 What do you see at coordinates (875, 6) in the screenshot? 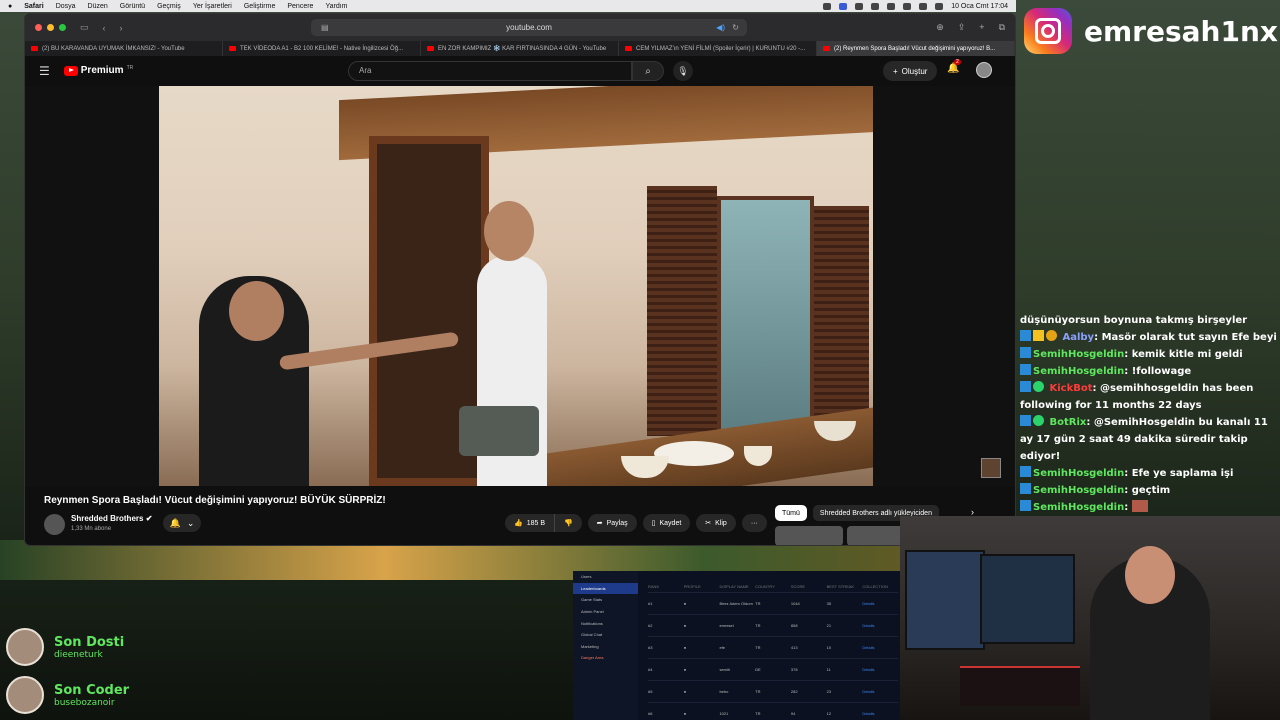
I see `play-icon` at bounding box center [875, 6].